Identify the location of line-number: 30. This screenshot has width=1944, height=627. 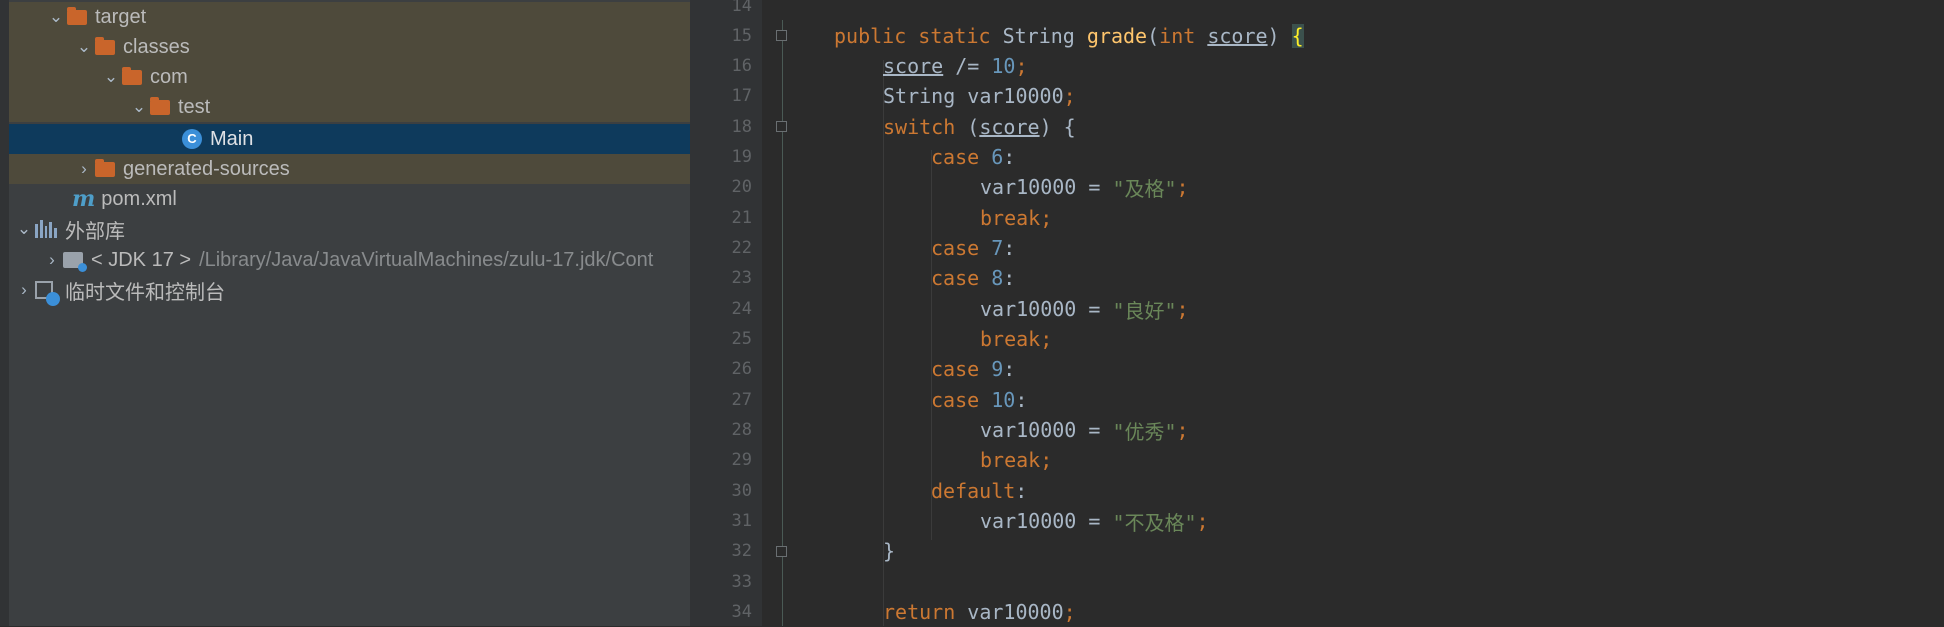
(741, 491).